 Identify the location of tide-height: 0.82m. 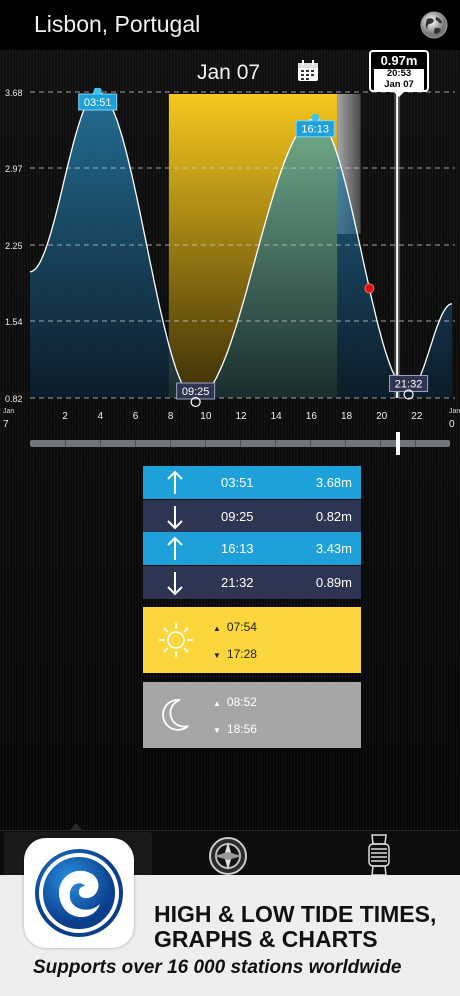
(333, 516).